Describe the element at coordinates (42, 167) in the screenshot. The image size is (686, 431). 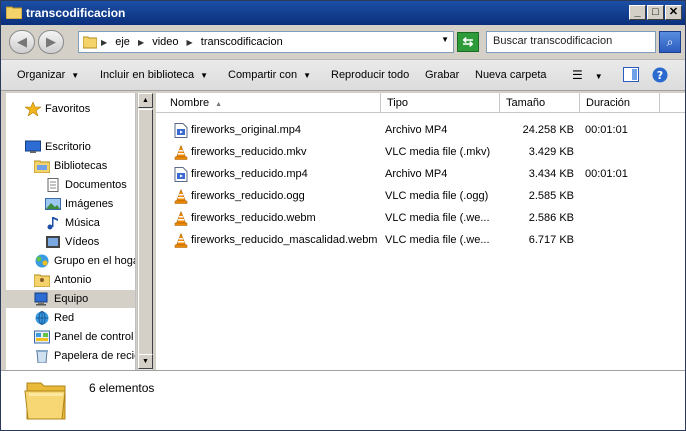
I see `libraries-icon` at that location.